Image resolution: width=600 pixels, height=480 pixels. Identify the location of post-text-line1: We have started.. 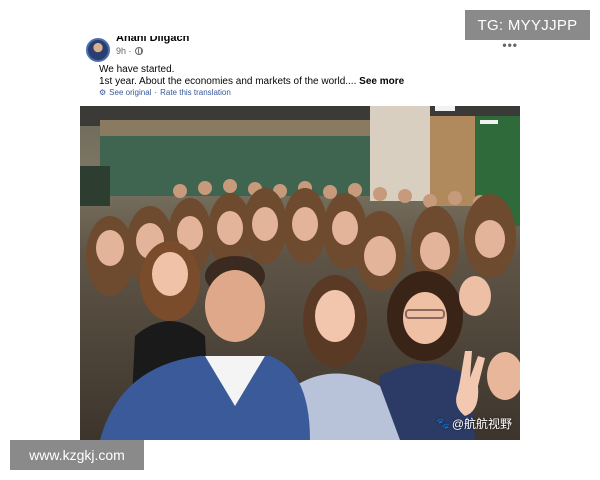
(137, 69).